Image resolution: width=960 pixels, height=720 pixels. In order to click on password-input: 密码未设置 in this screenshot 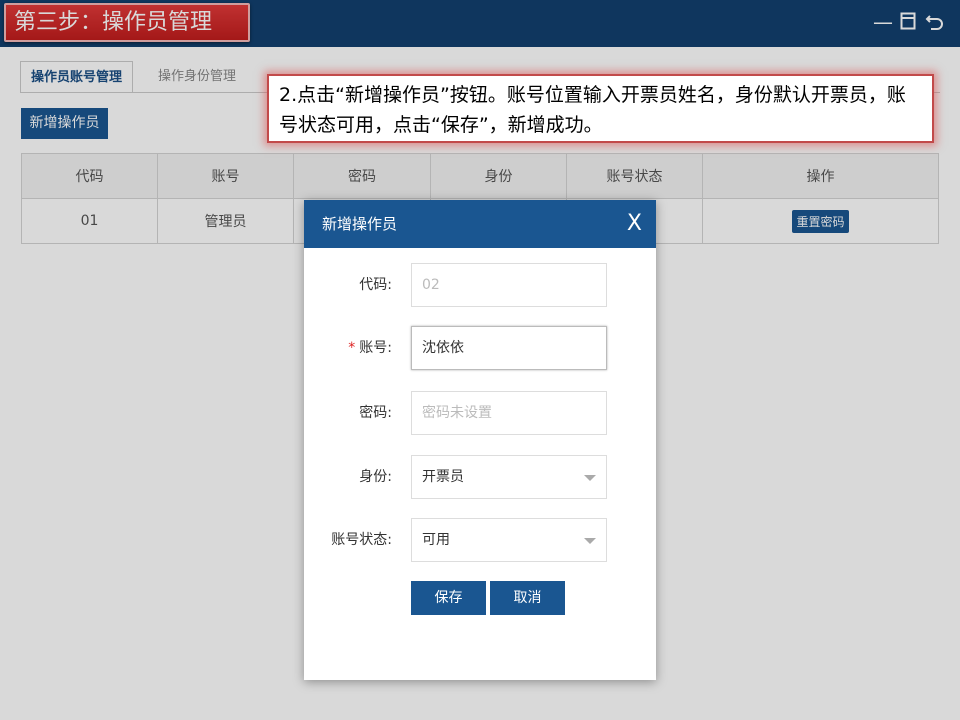, I will do `click(509, 413)`.